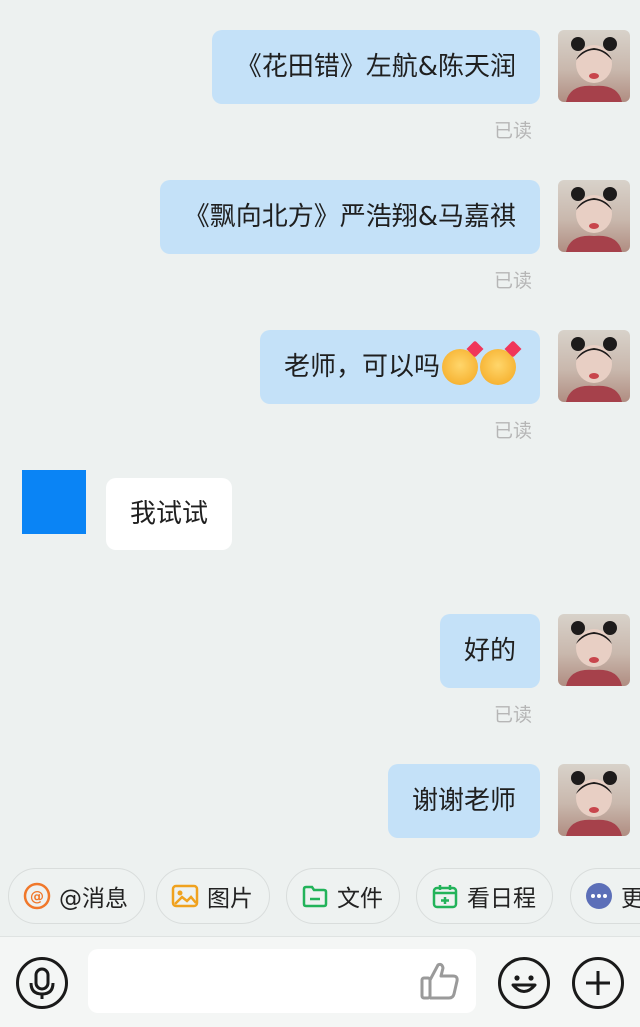 This screenshot has width=640, height=1027. I want to click on message-text: 老师，可以吗, so click(361, 367).